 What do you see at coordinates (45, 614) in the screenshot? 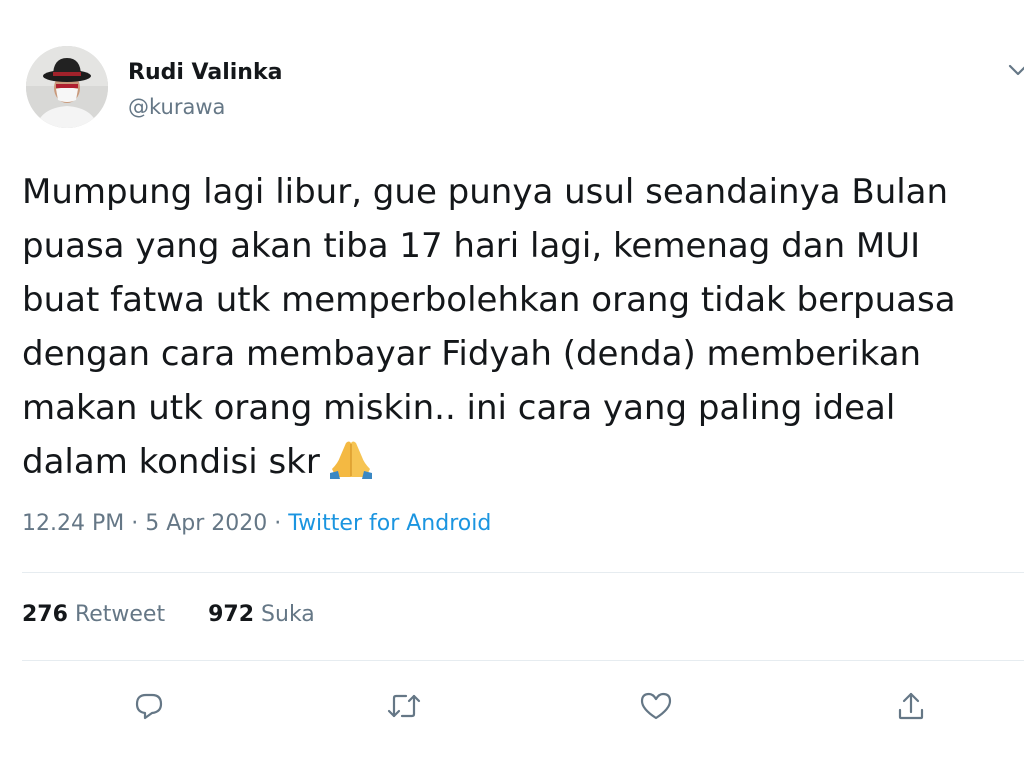
I see `retweet-count: 276` at bounding box center [45, 614].